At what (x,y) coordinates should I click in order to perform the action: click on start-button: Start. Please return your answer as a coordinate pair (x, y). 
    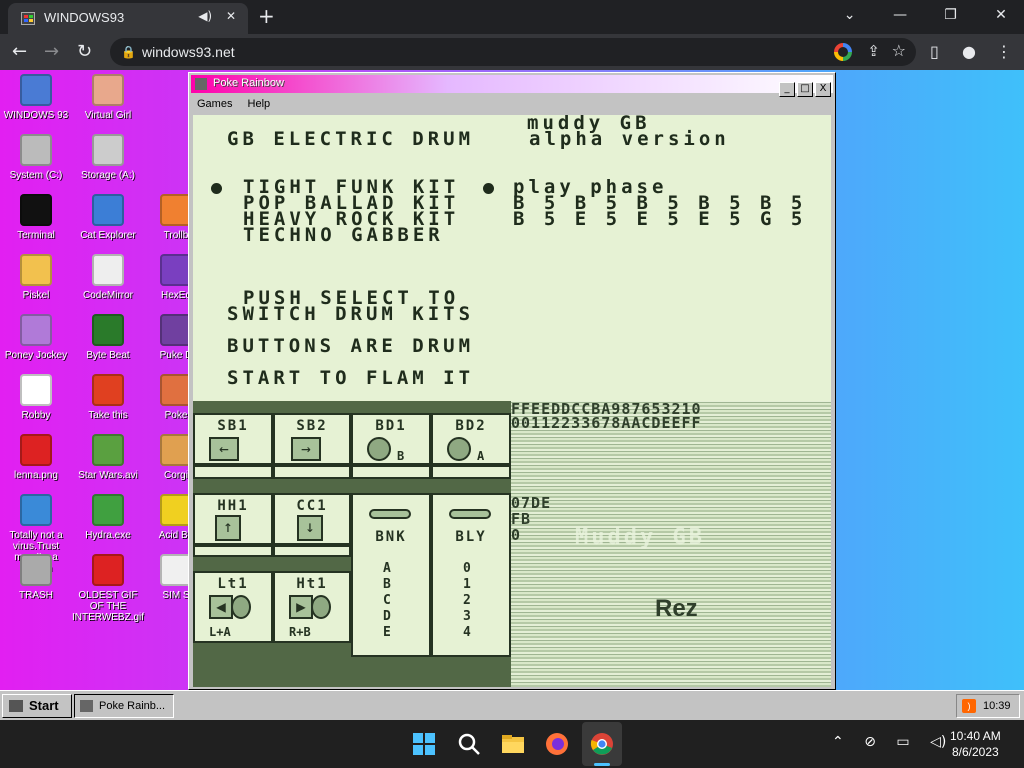
    Looking at the image, I should click on (37, 706).